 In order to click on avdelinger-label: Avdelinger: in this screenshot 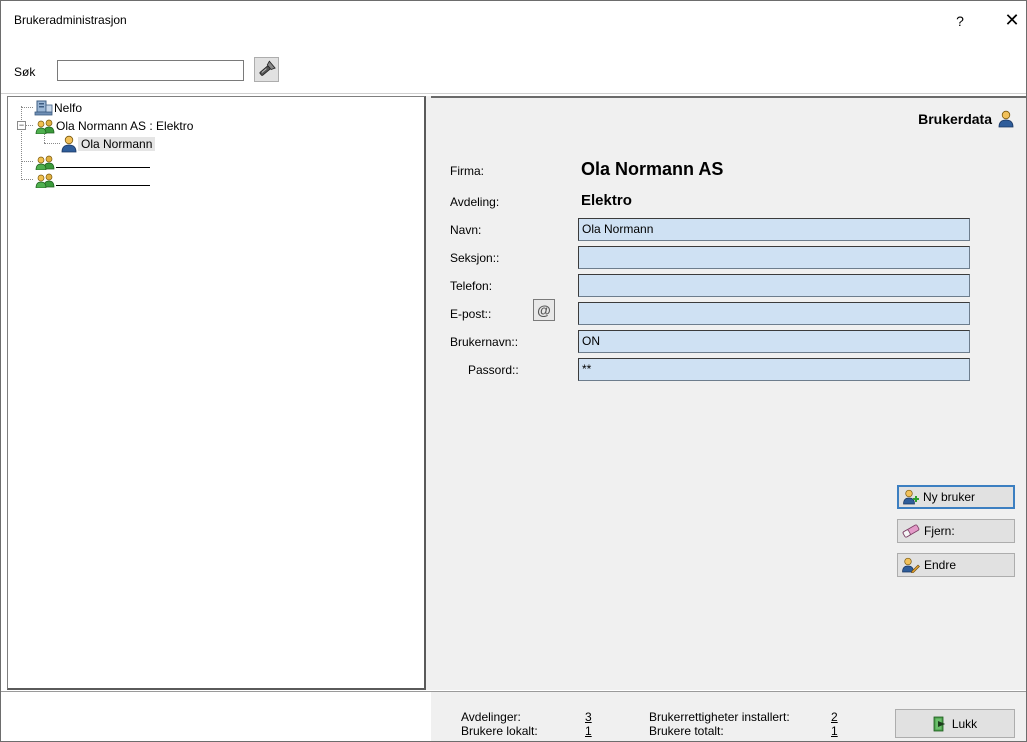, I will do `click(491, 717)`.